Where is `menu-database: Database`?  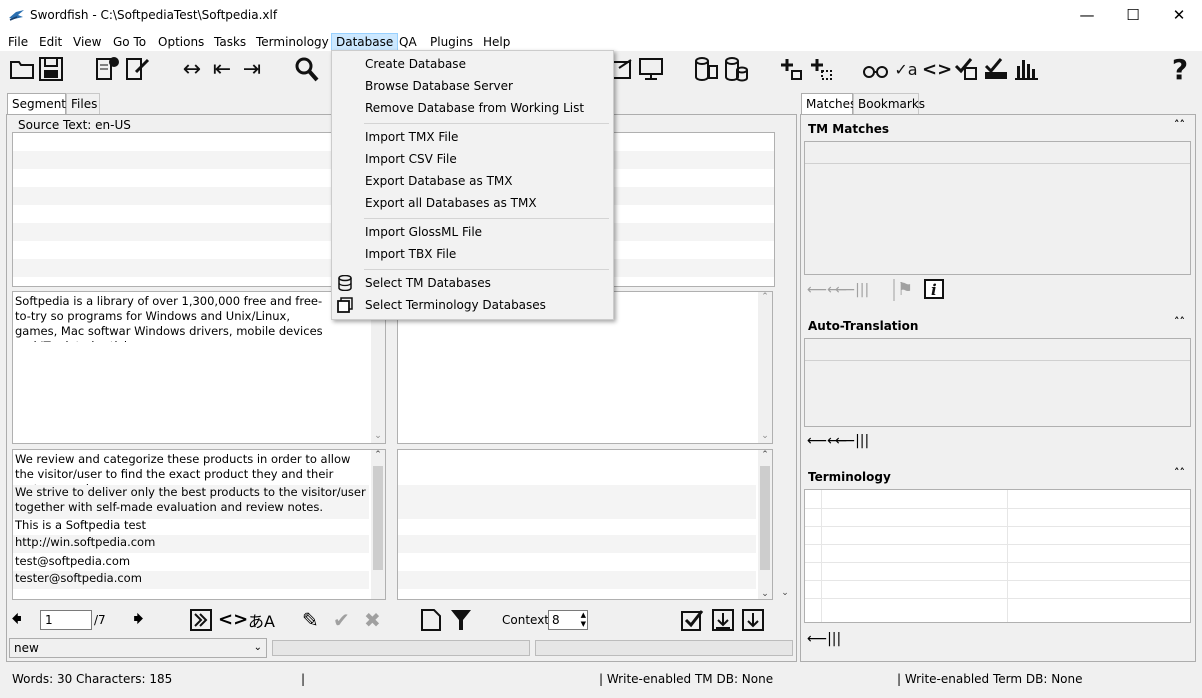 menu-database: Database is located at coordinates (365, 42).